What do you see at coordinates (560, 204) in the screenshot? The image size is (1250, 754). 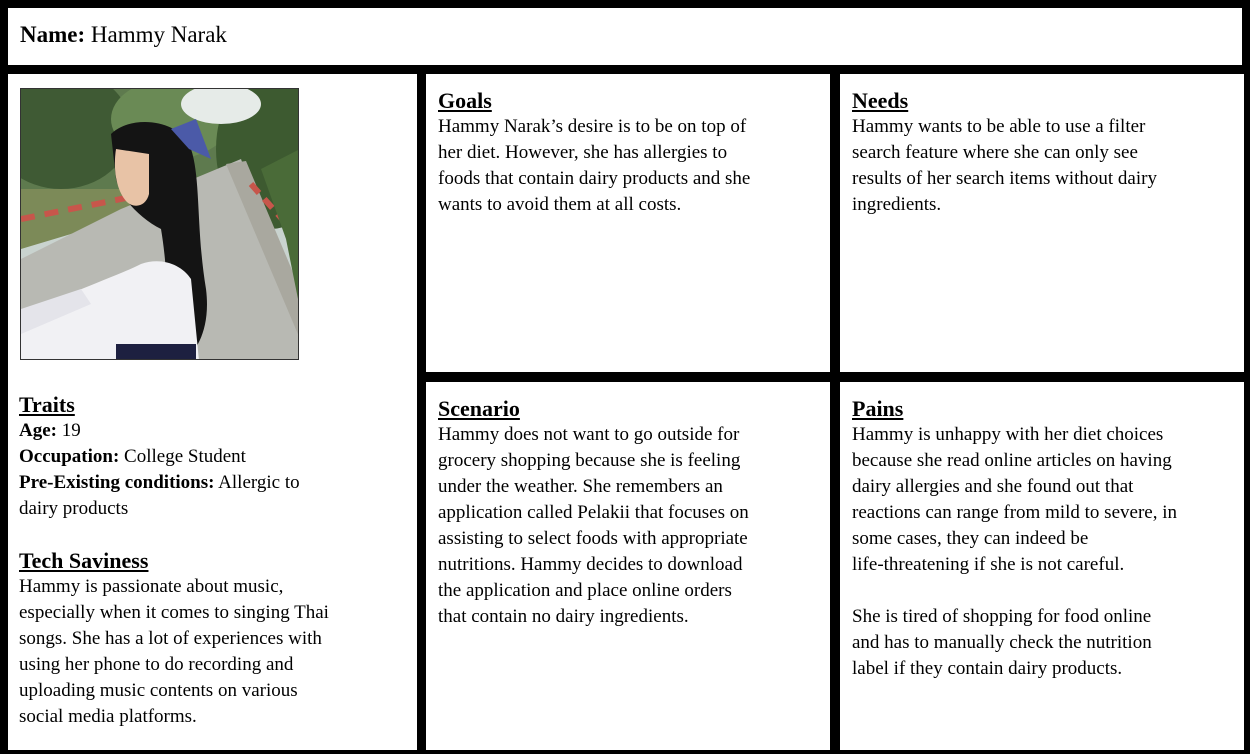 I see `goals-line-4: wants to avoid them at all costs.` at bounding box center [560, 204].